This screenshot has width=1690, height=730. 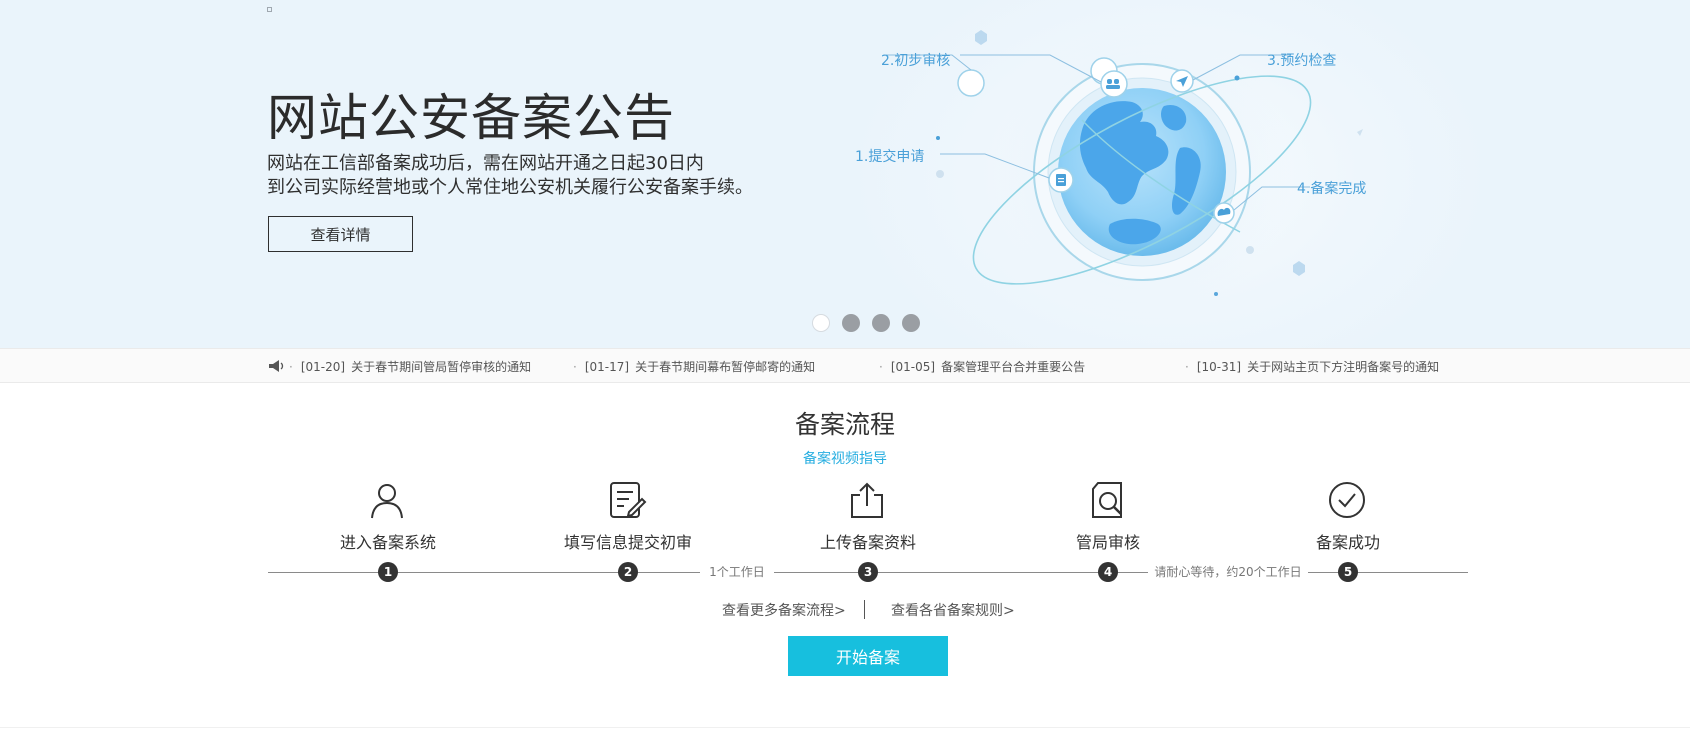 What do you see at coordinates (1348, 572) in the screenshot?
I see `step-number: 5` at bounding box center [1348, 572].